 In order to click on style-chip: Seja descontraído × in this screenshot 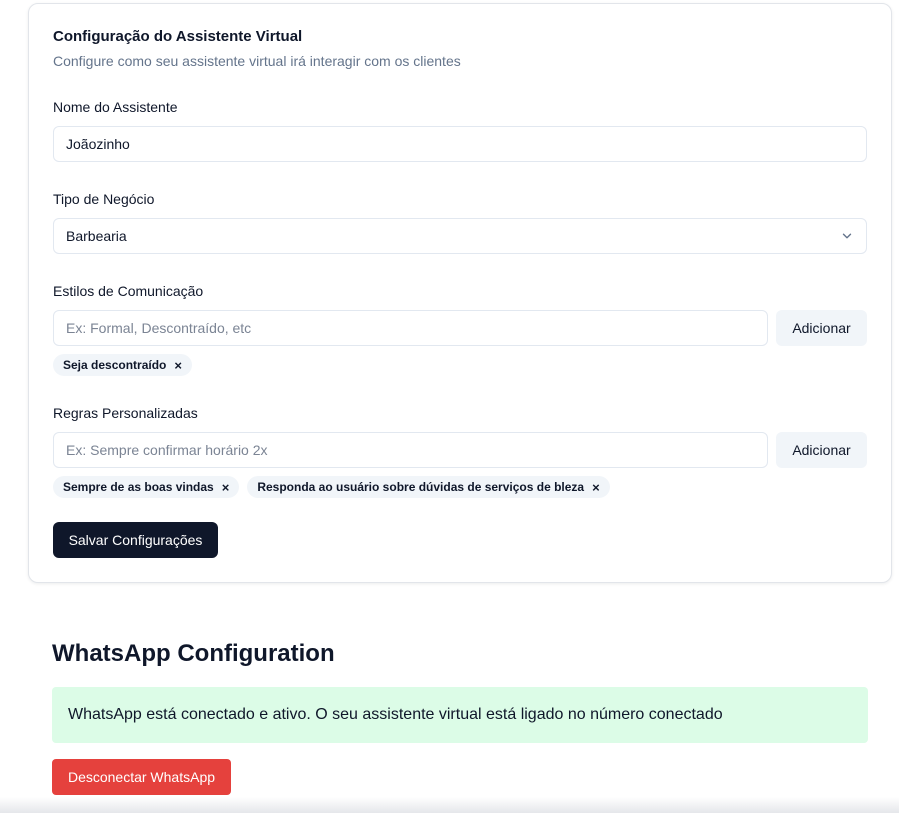, I will do `click(122, 365)`.